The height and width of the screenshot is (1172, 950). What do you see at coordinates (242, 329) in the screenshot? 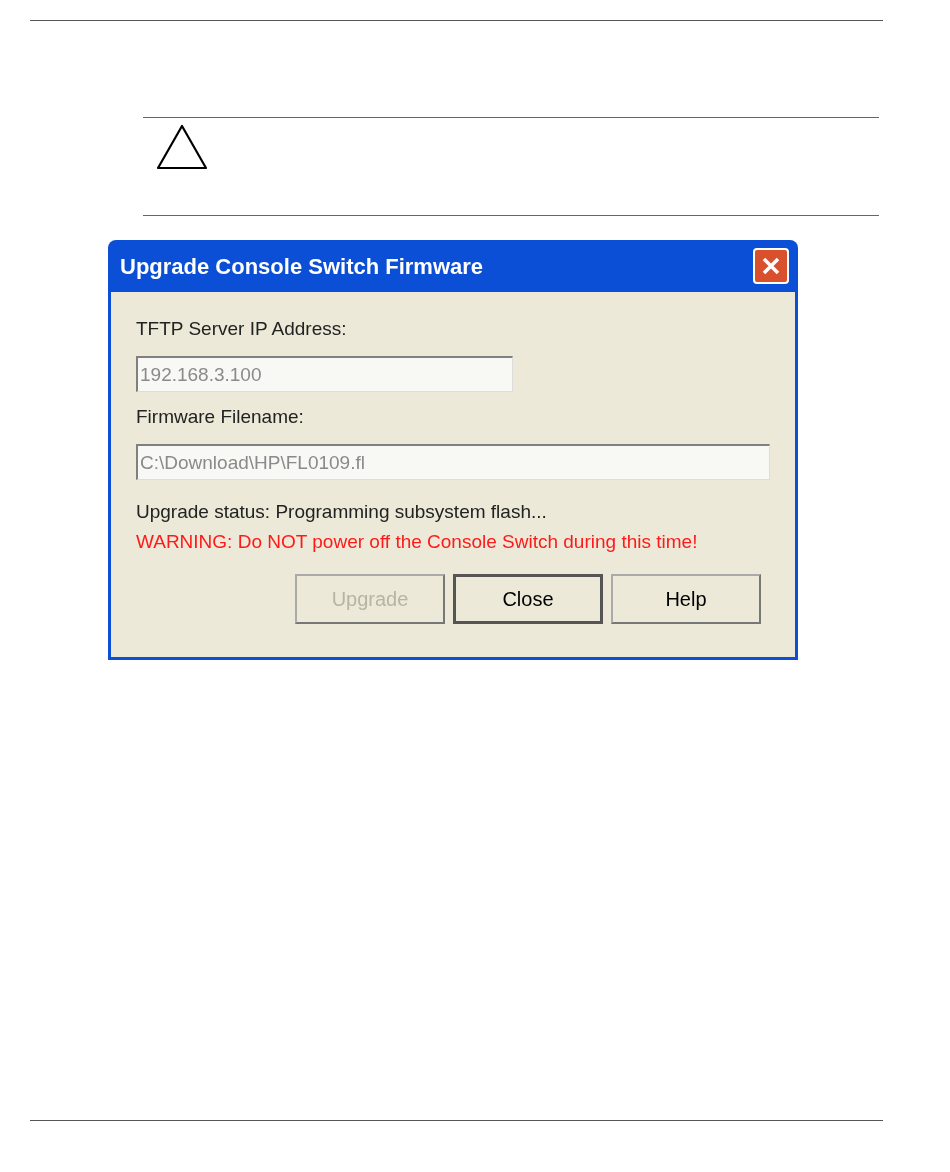
I see `field-label: TFTP Server IP Address:` at bounding box center [242, 329].